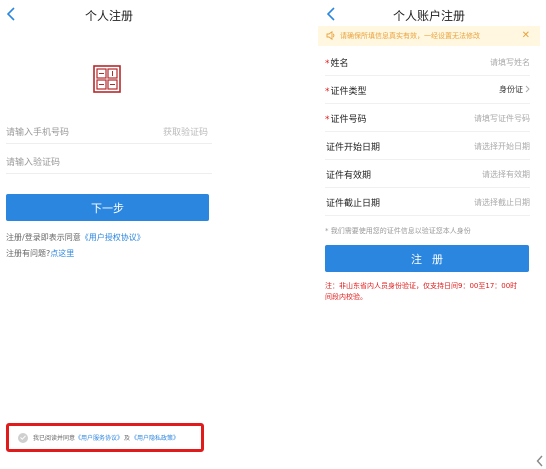 The height and width of the screenshot is (469, 546). What do you see at coordinates (427, 118) in the screenshot?
I see `id-number-field: *证件号码 请填写证件号码` at bounding box center [427, 118].